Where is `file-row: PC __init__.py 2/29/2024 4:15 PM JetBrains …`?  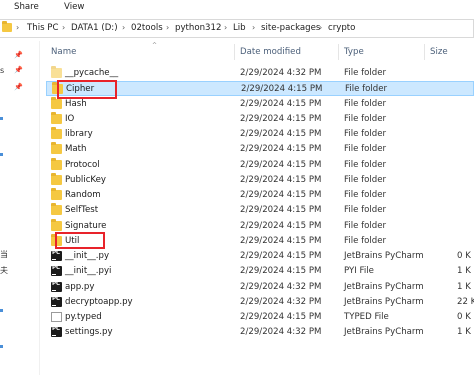 file-row: PC __init__.py 2/29/2024 4:15 PM JetBrains … is located at coordinates (260, 256).